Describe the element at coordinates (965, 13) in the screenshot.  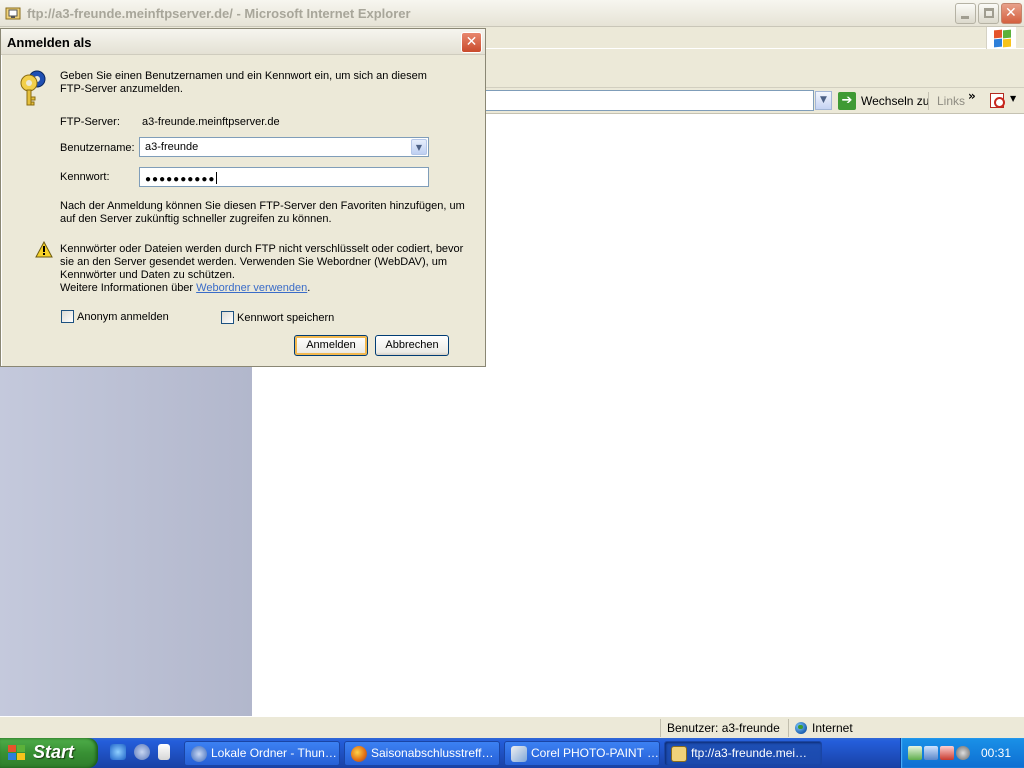
I see `minimize-button` at that location.